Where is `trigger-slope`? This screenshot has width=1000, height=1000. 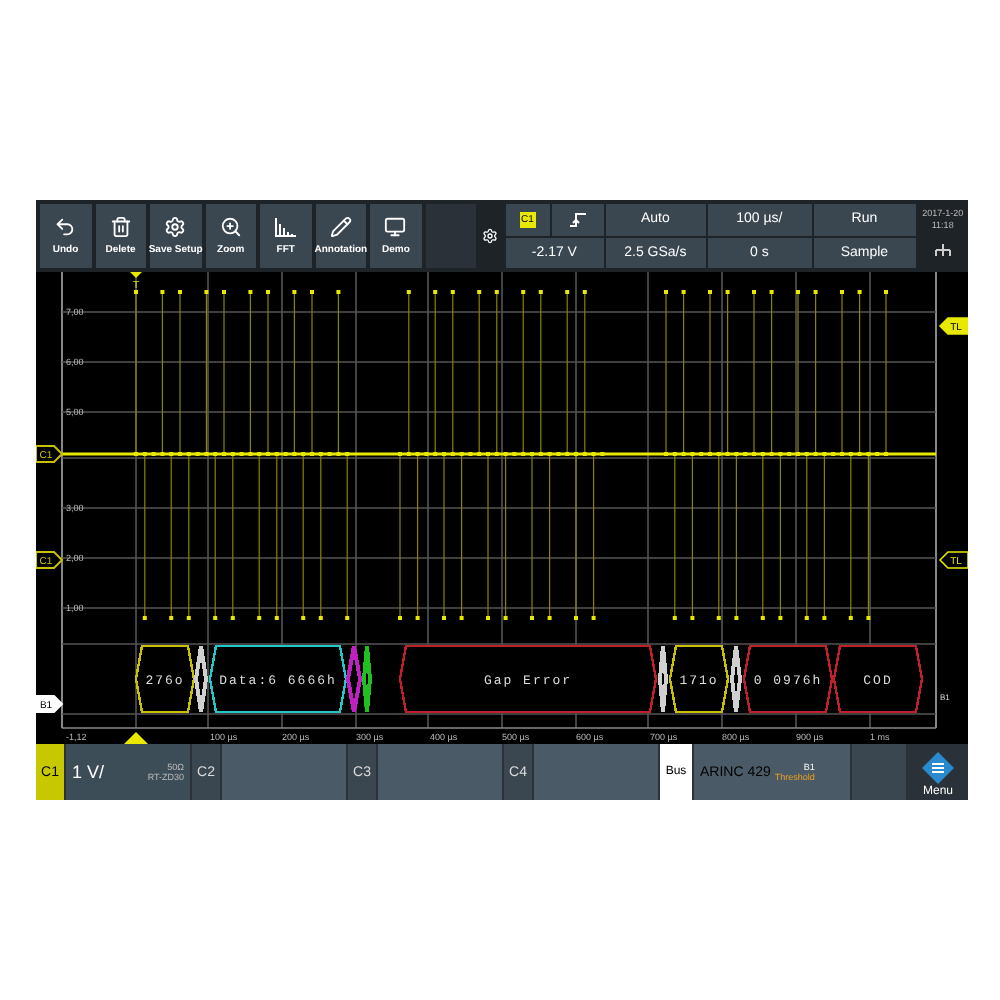 trigger-slope is located at coordinates (577, 219).